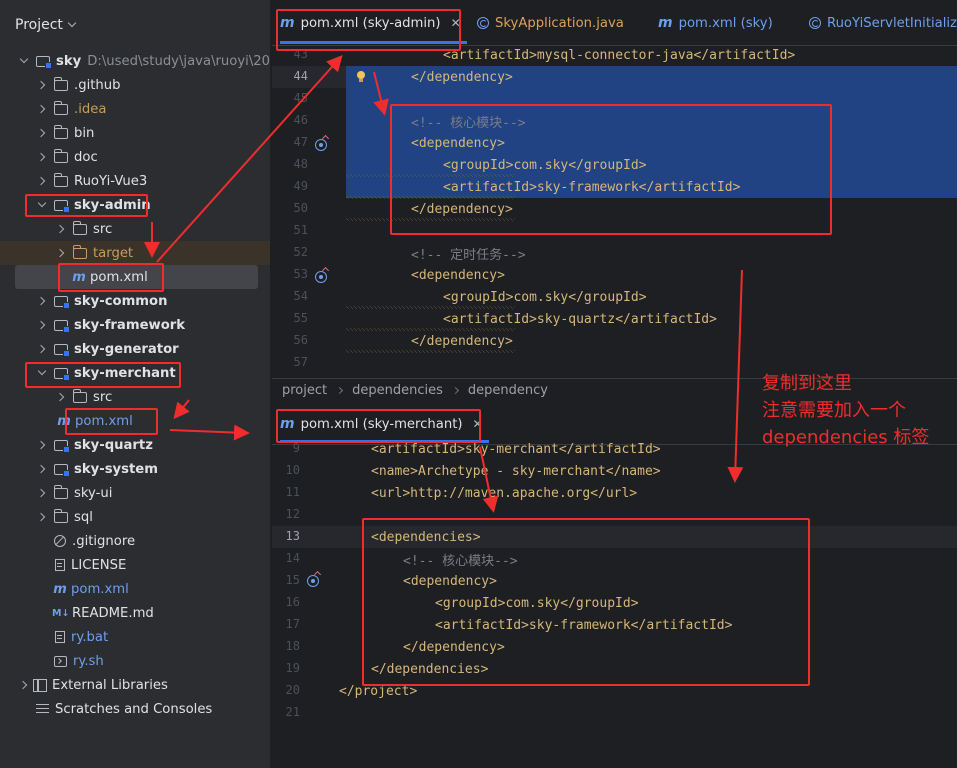 Image resolution: width=957 pixels, height=768 pixels. Describe the element at coordinates (426, 537) in the screenshot. I see `code-line: < dependencies >` at that location.